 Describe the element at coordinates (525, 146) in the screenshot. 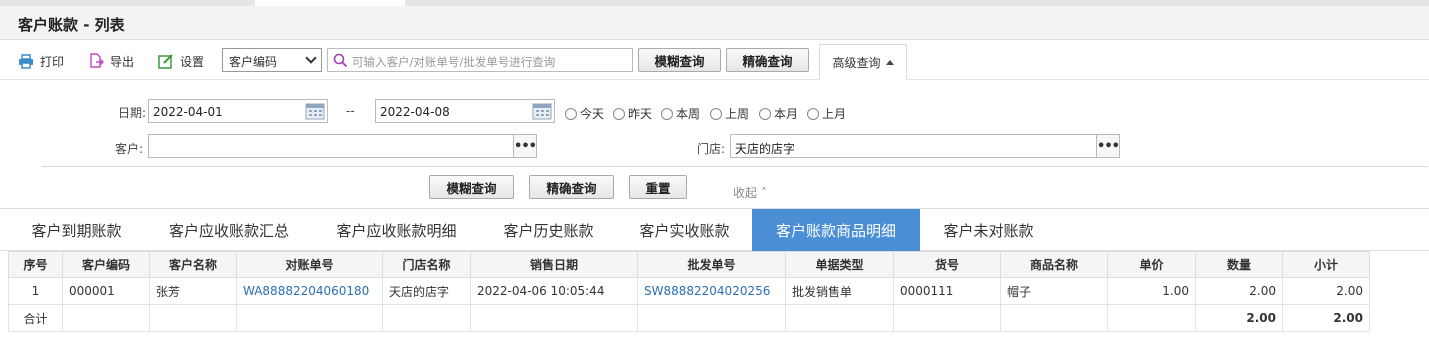

I see `customer-picker-button: •••` at that location.